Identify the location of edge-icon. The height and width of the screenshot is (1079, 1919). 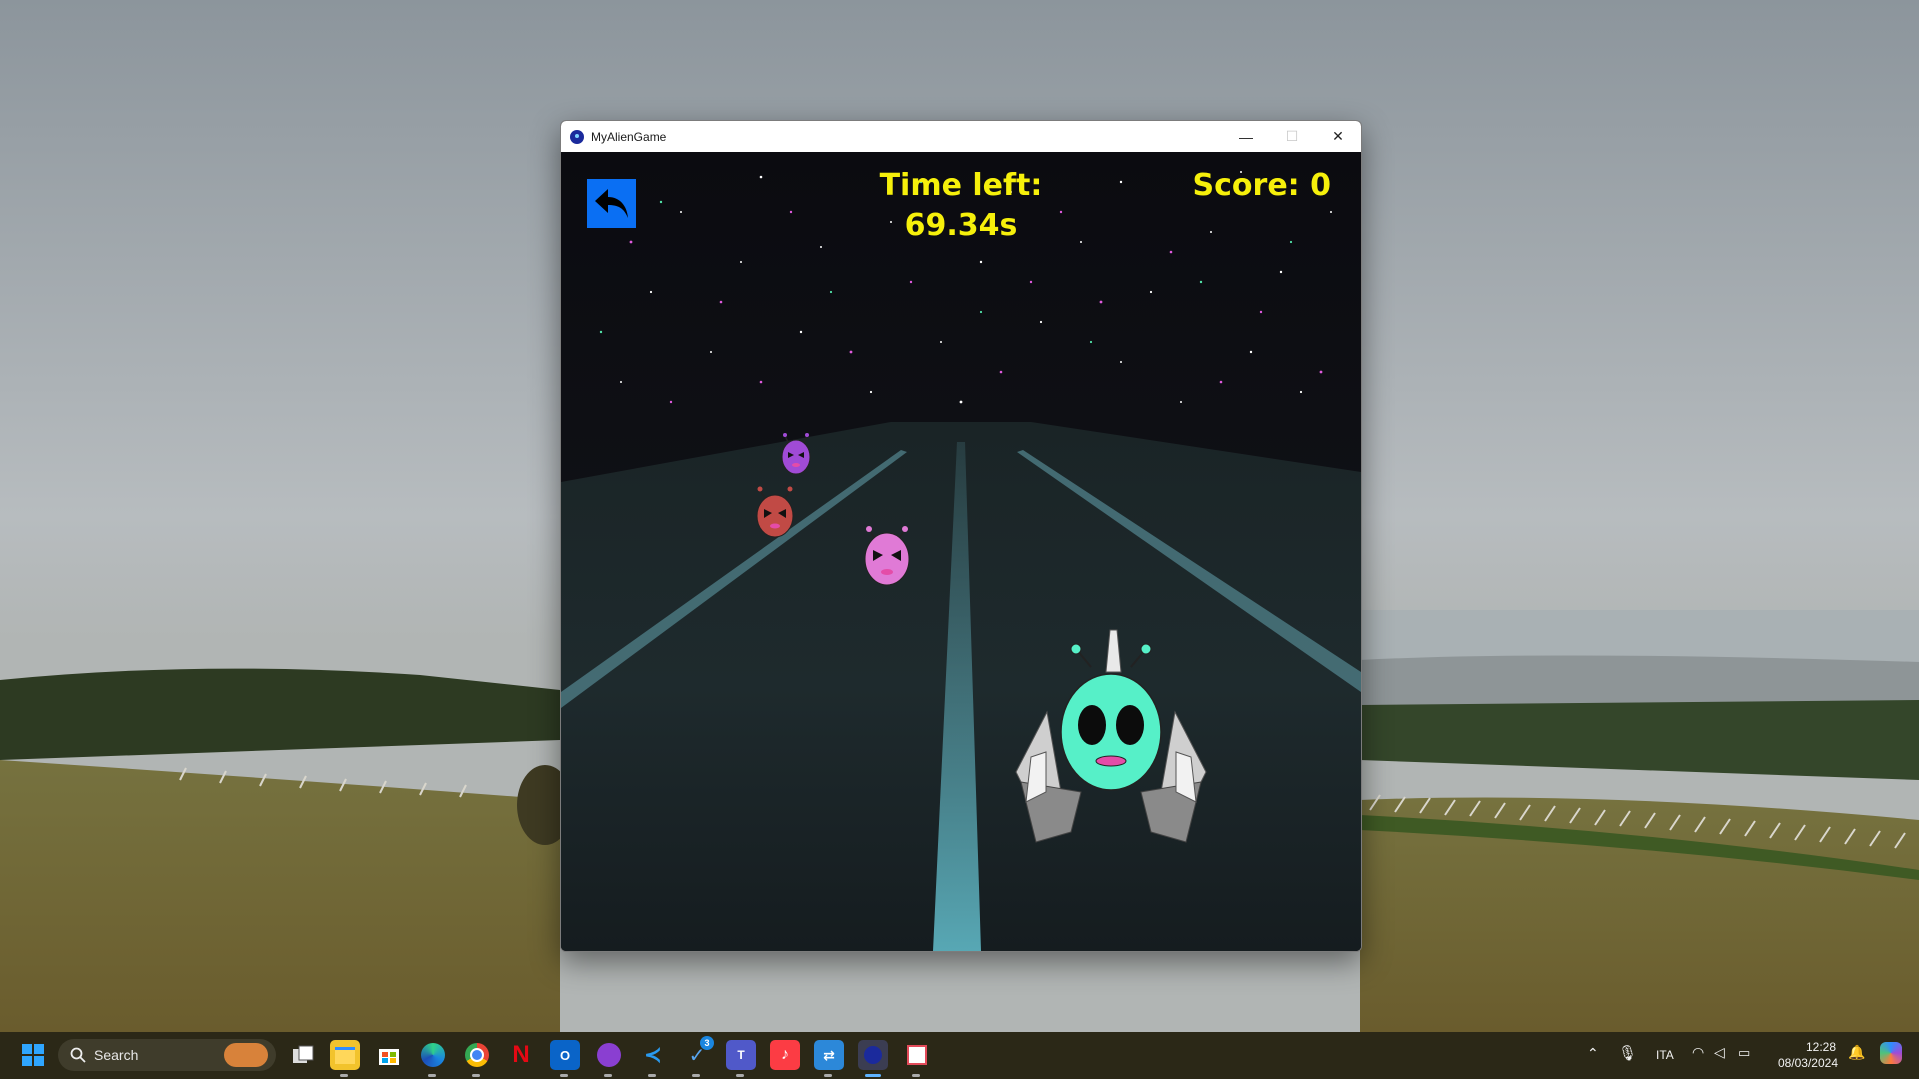
(433, 1055).